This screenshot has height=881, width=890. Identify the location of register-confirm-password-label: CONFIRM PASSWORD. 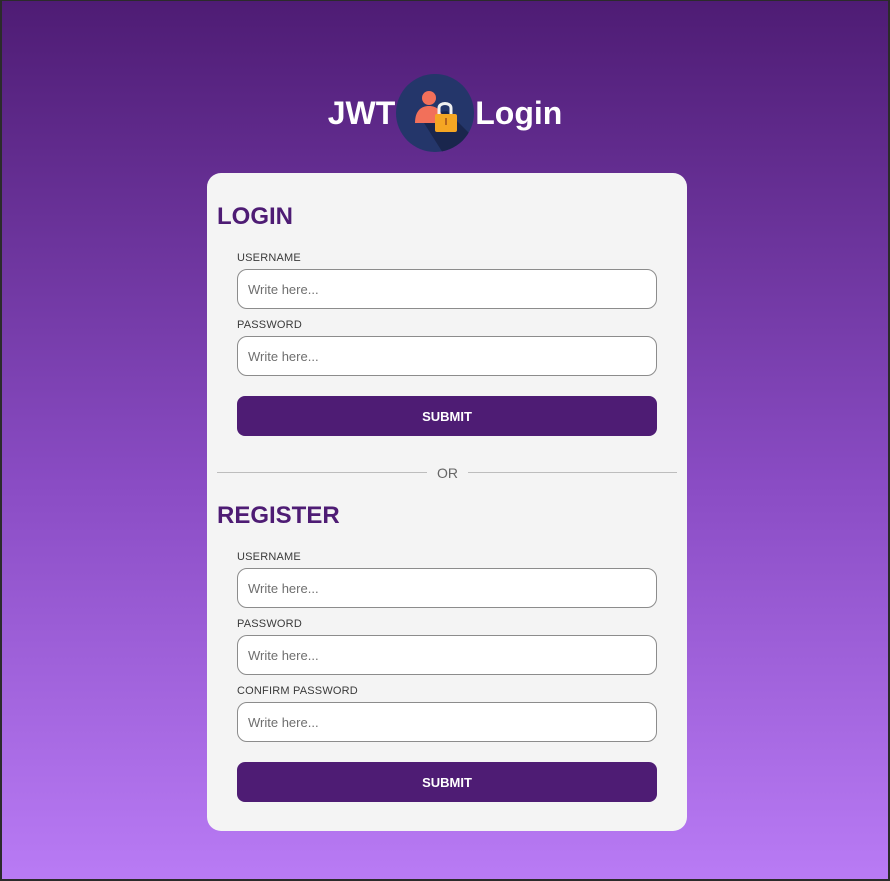
(297, 691).